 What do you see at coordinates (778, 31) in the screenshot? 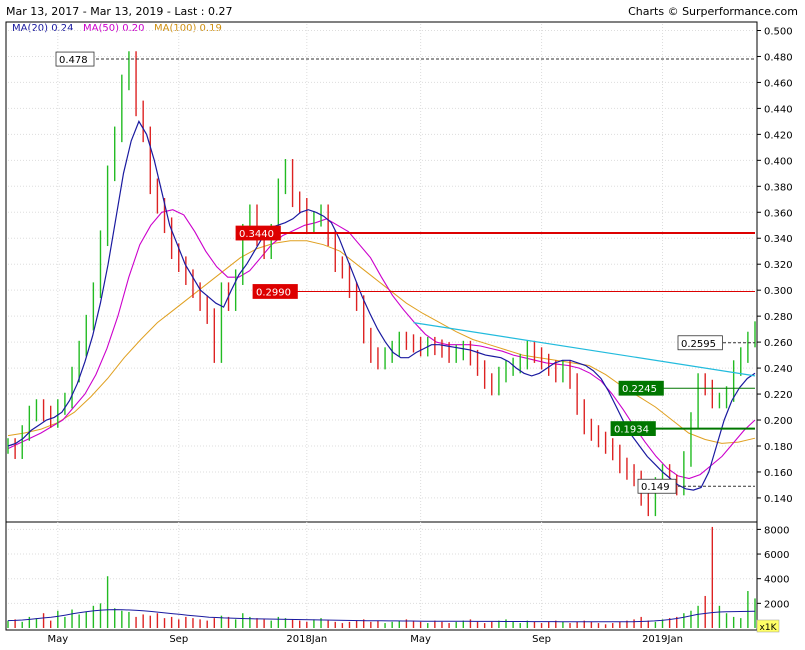
I see `price-tick-label: 0.500` at bounding box center [778, 31].